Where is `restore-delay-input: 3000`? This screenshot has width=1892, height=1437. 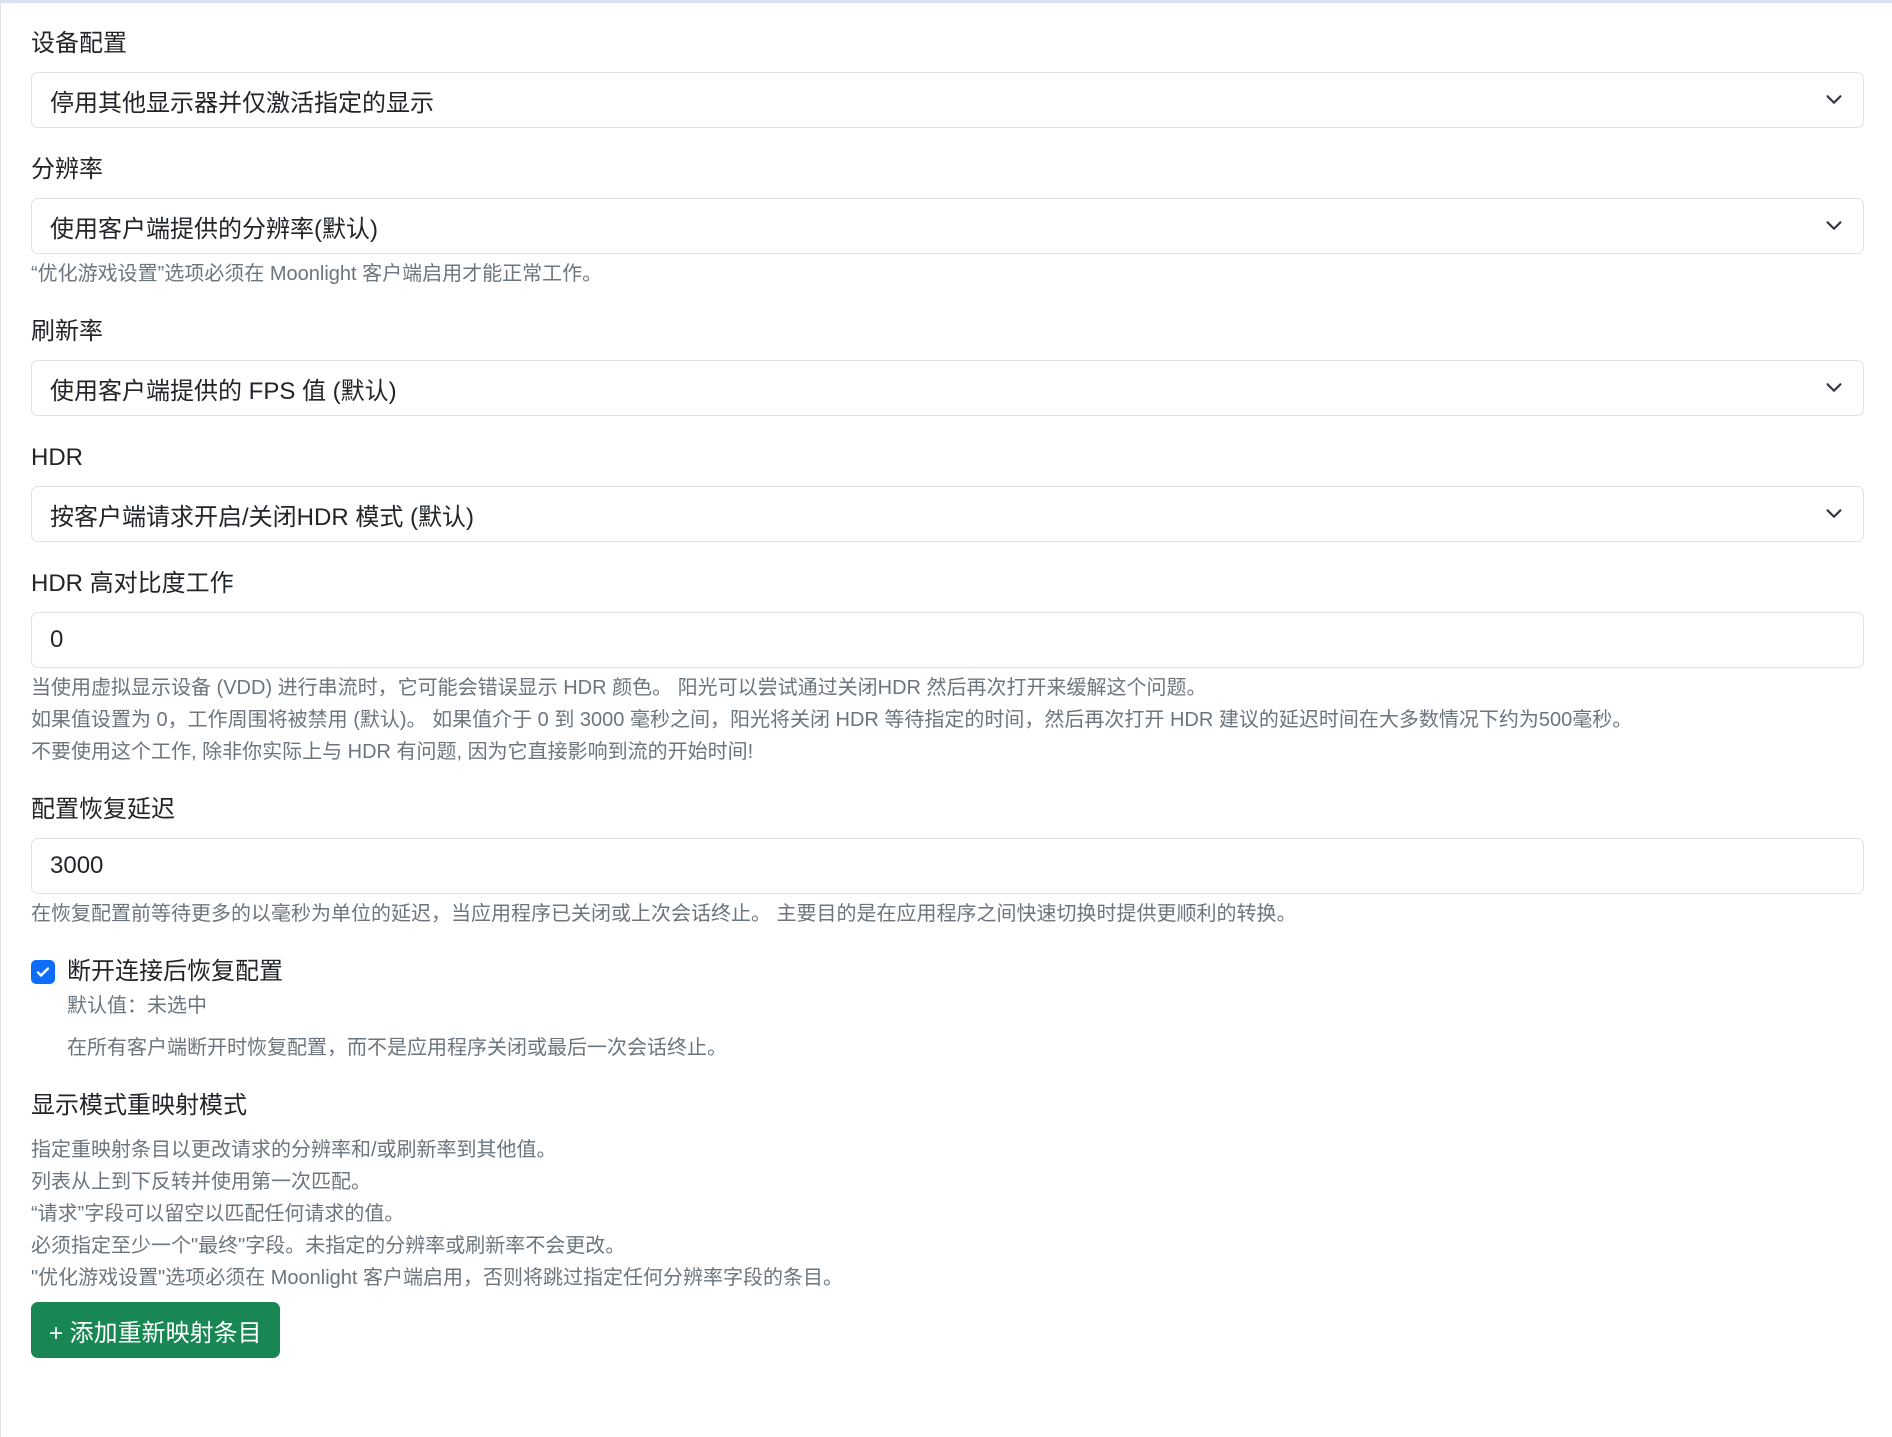
restore-delay-input: 3000 is located at coordinates (947, 866).